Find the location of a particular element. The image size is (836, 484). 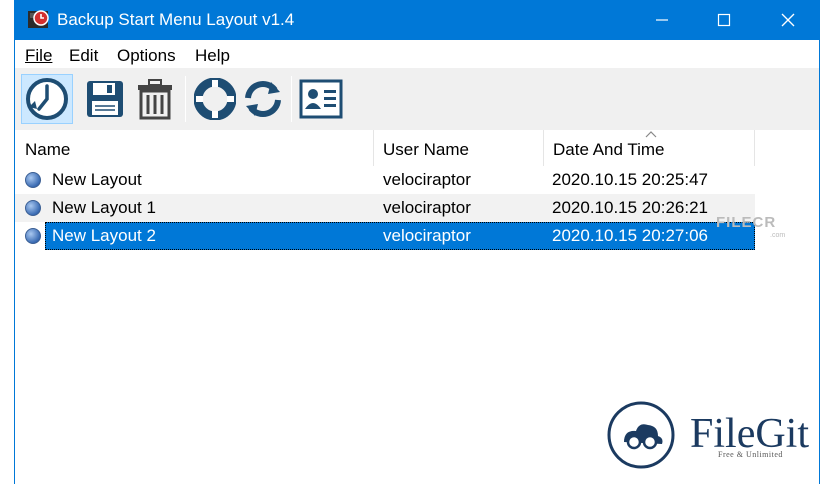

watermark-tagline: Free & Unlimited is located at coordinates (750, 454).